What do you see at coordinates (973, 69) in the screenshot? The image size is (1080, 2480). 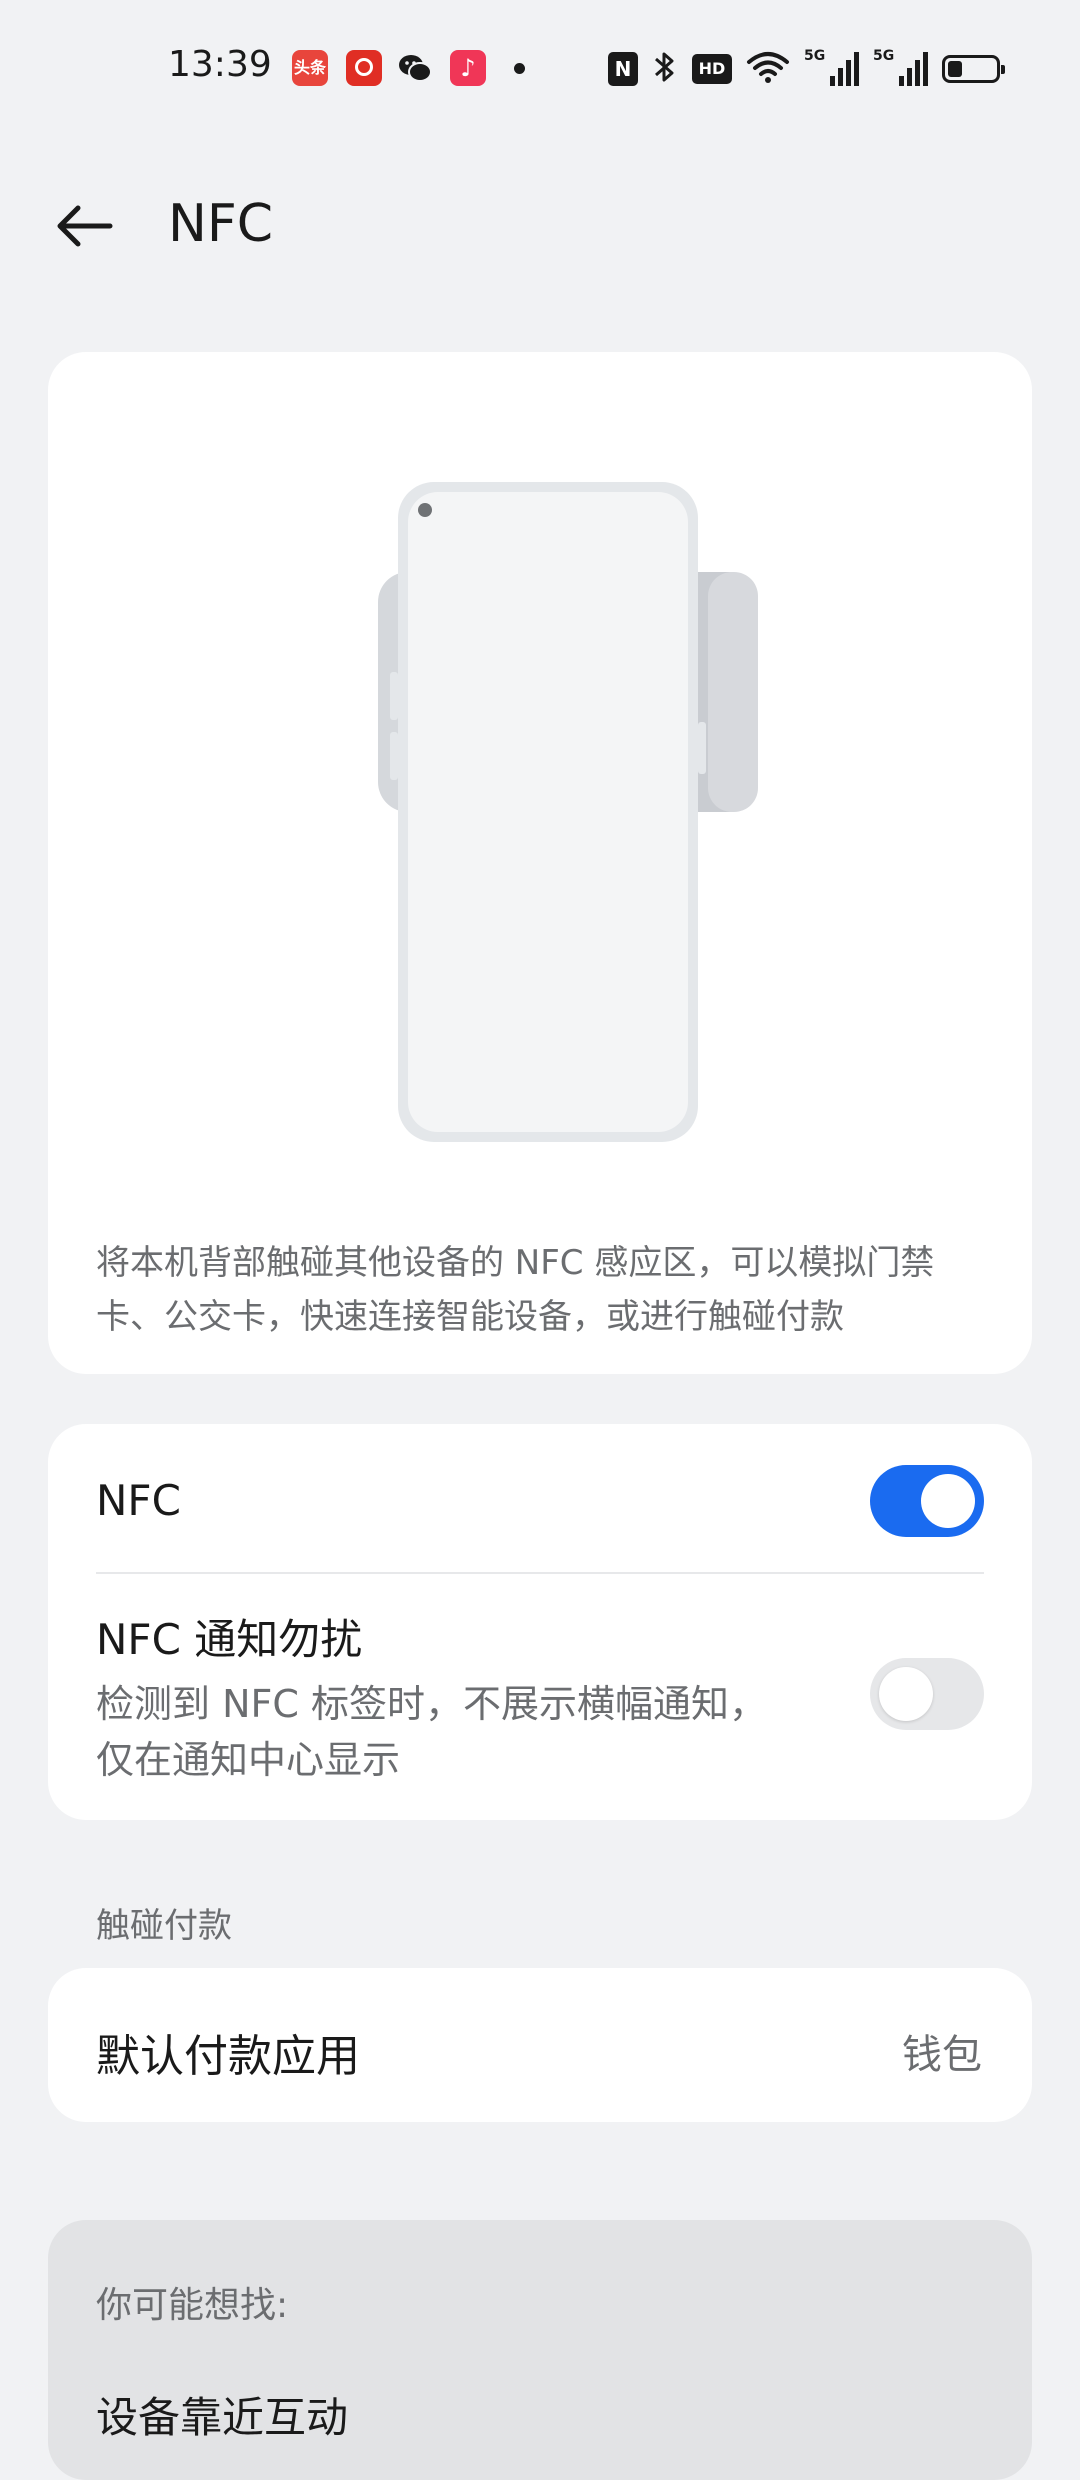 I see `battery-icon` at bounding box center [973, 69].